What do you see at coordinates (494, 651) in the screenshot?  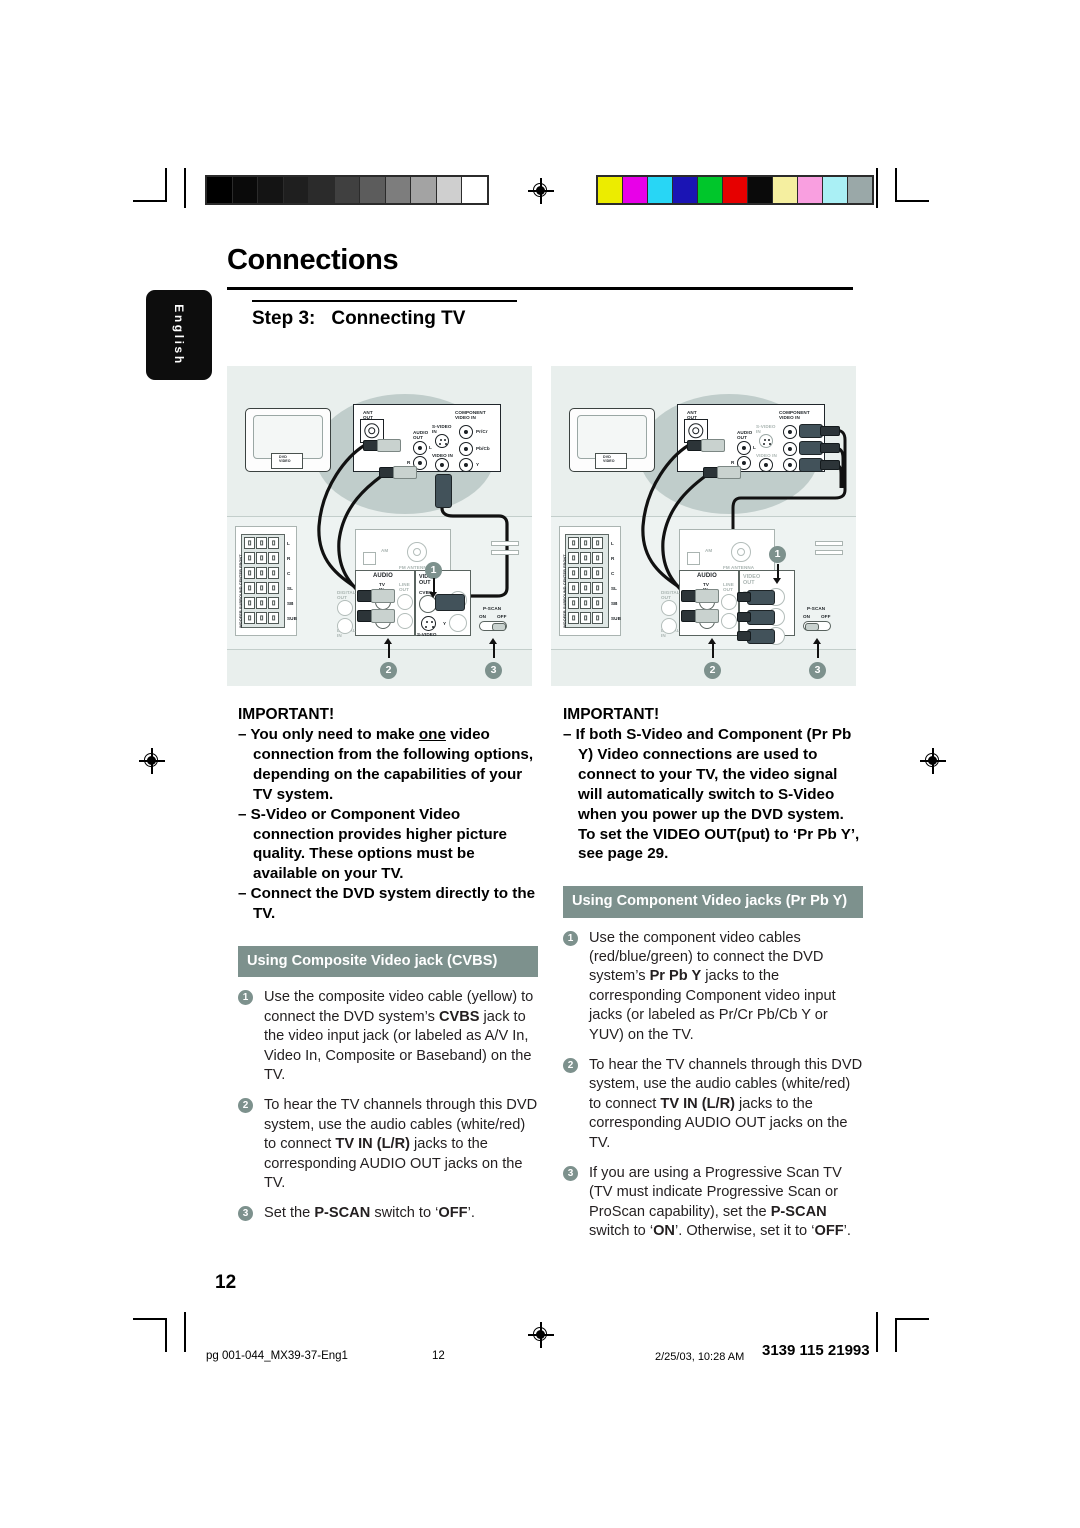 I see `callout-3-stem` at bounding box center [494, 651].